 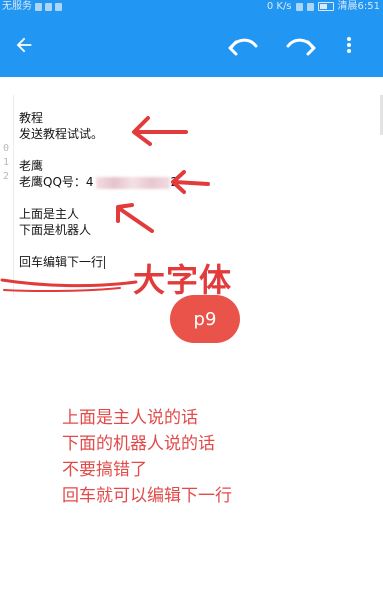 I want to click on back-button, so click(x=24, y=45).